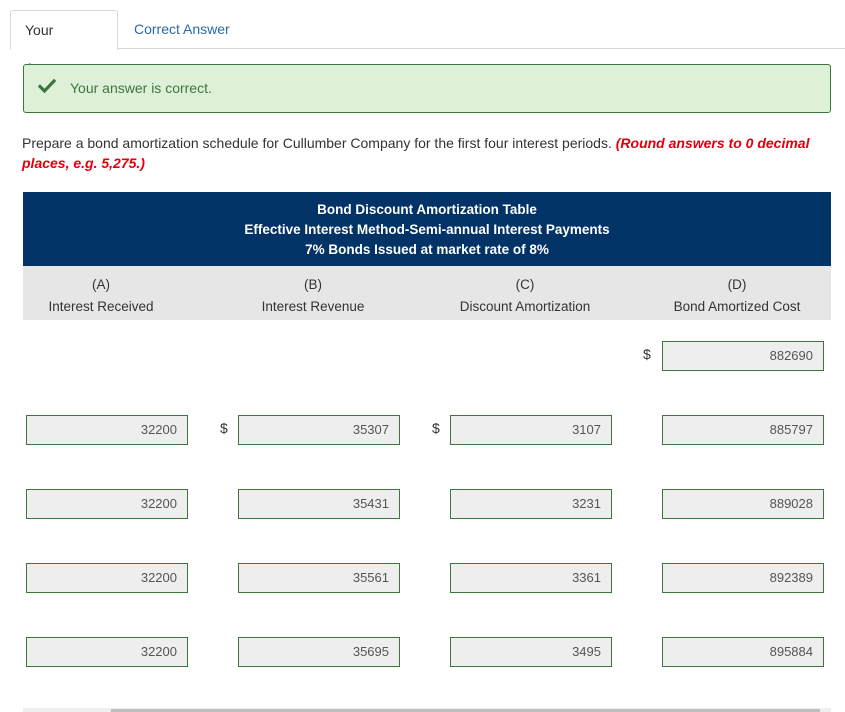  Describe the element at coordinates (531, 504) in the screenshot. I see `discount-amortization-field: 3231` at that location.